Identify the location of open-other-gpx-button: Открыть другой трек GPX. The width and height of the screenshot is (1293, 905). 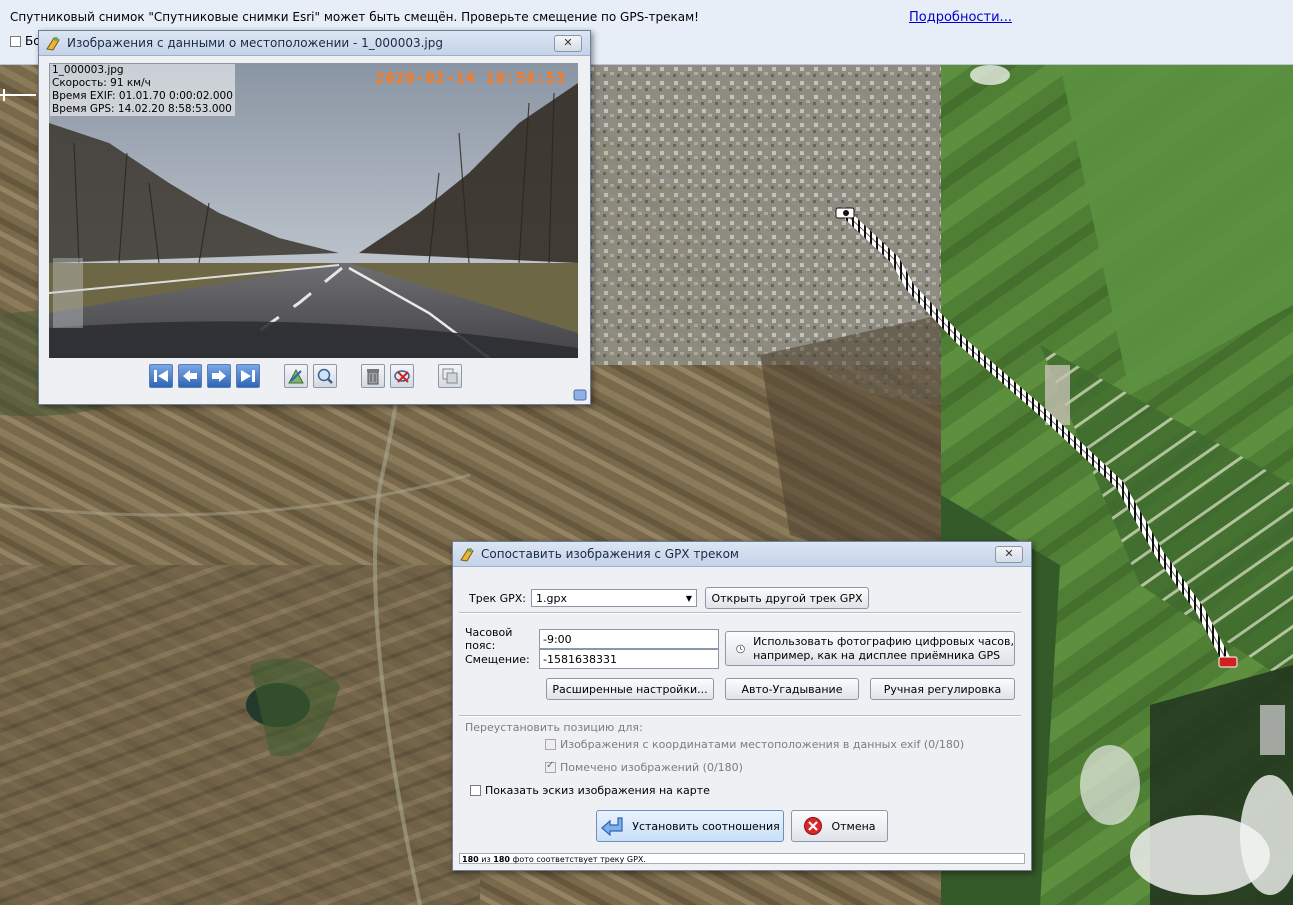
(787, 598).